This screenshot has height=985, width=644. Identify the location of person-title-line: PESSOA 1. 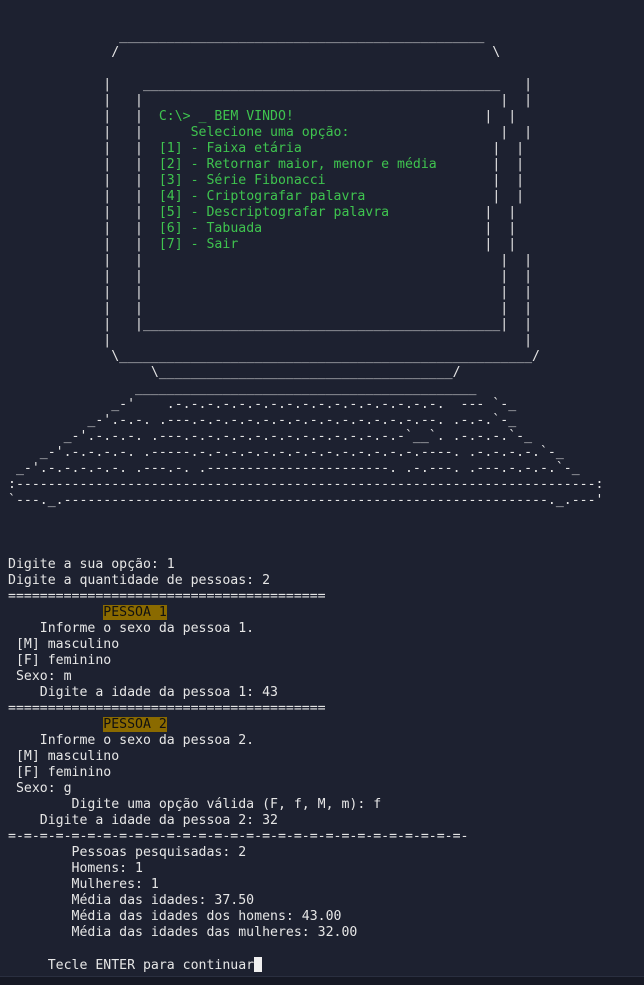
(305, 613).